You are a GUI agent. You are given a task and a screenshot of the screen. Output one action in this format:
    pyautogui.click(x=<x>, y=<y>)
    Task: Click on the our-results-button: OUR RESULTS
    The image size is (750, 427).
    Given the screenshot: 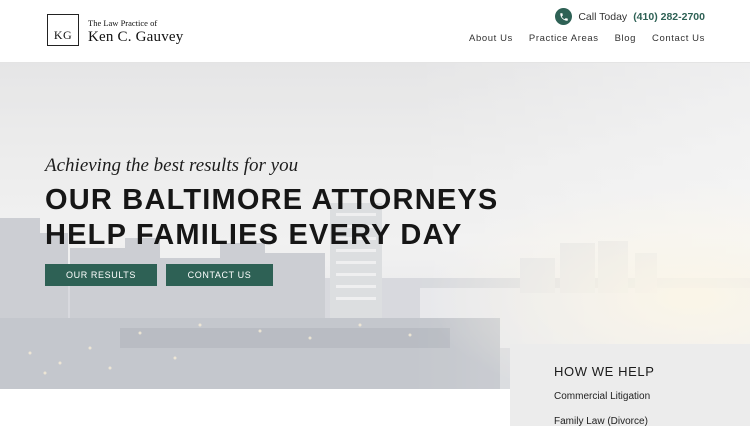 What is the action you would take?
    pyautogui.click(x=101, y=275)
    